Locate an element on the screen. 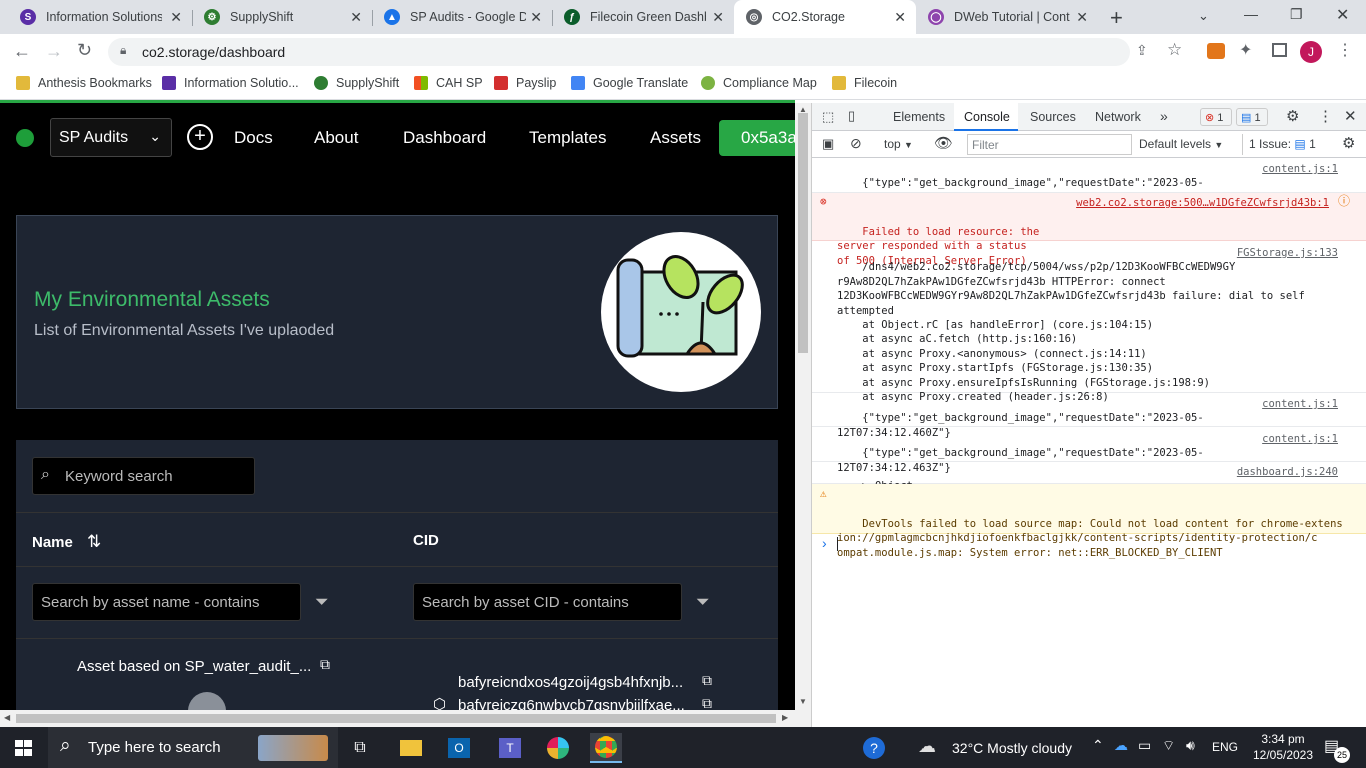  new-tab-button: + is located at coordinates (1116, 18).